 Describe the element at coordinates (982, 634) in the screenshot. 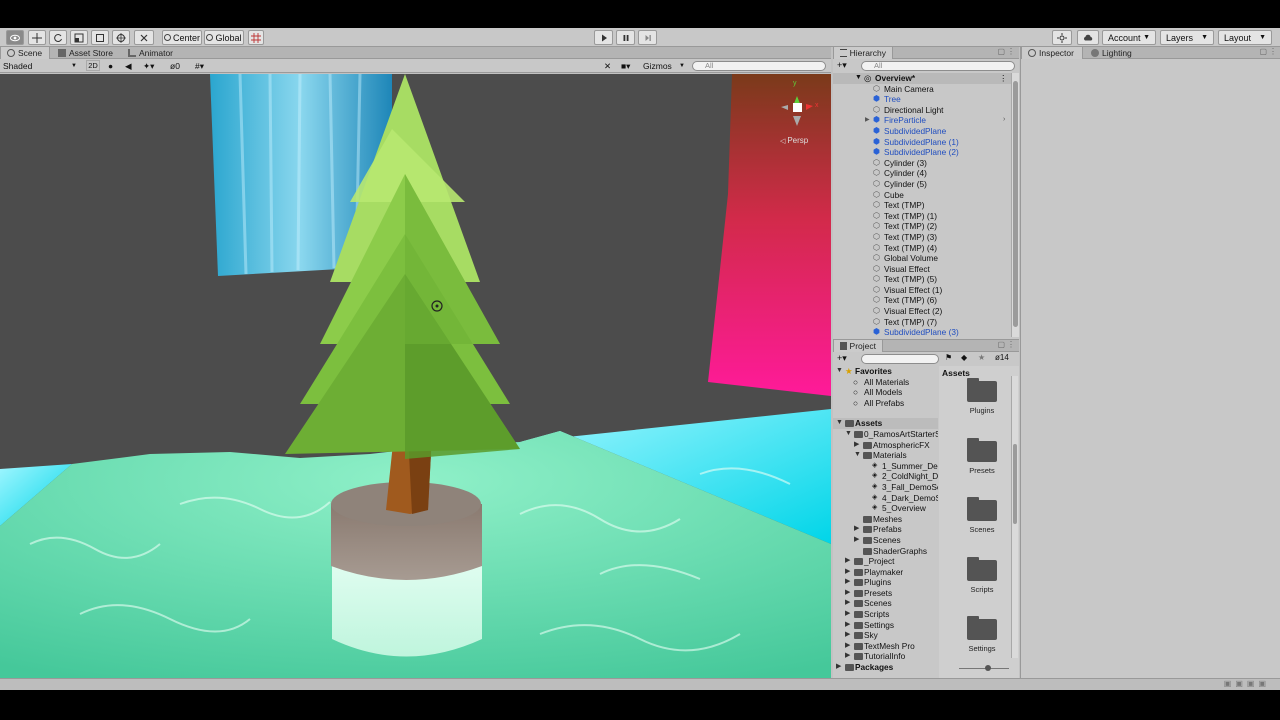

I see `asset-folder-tile: Settings` at that location.